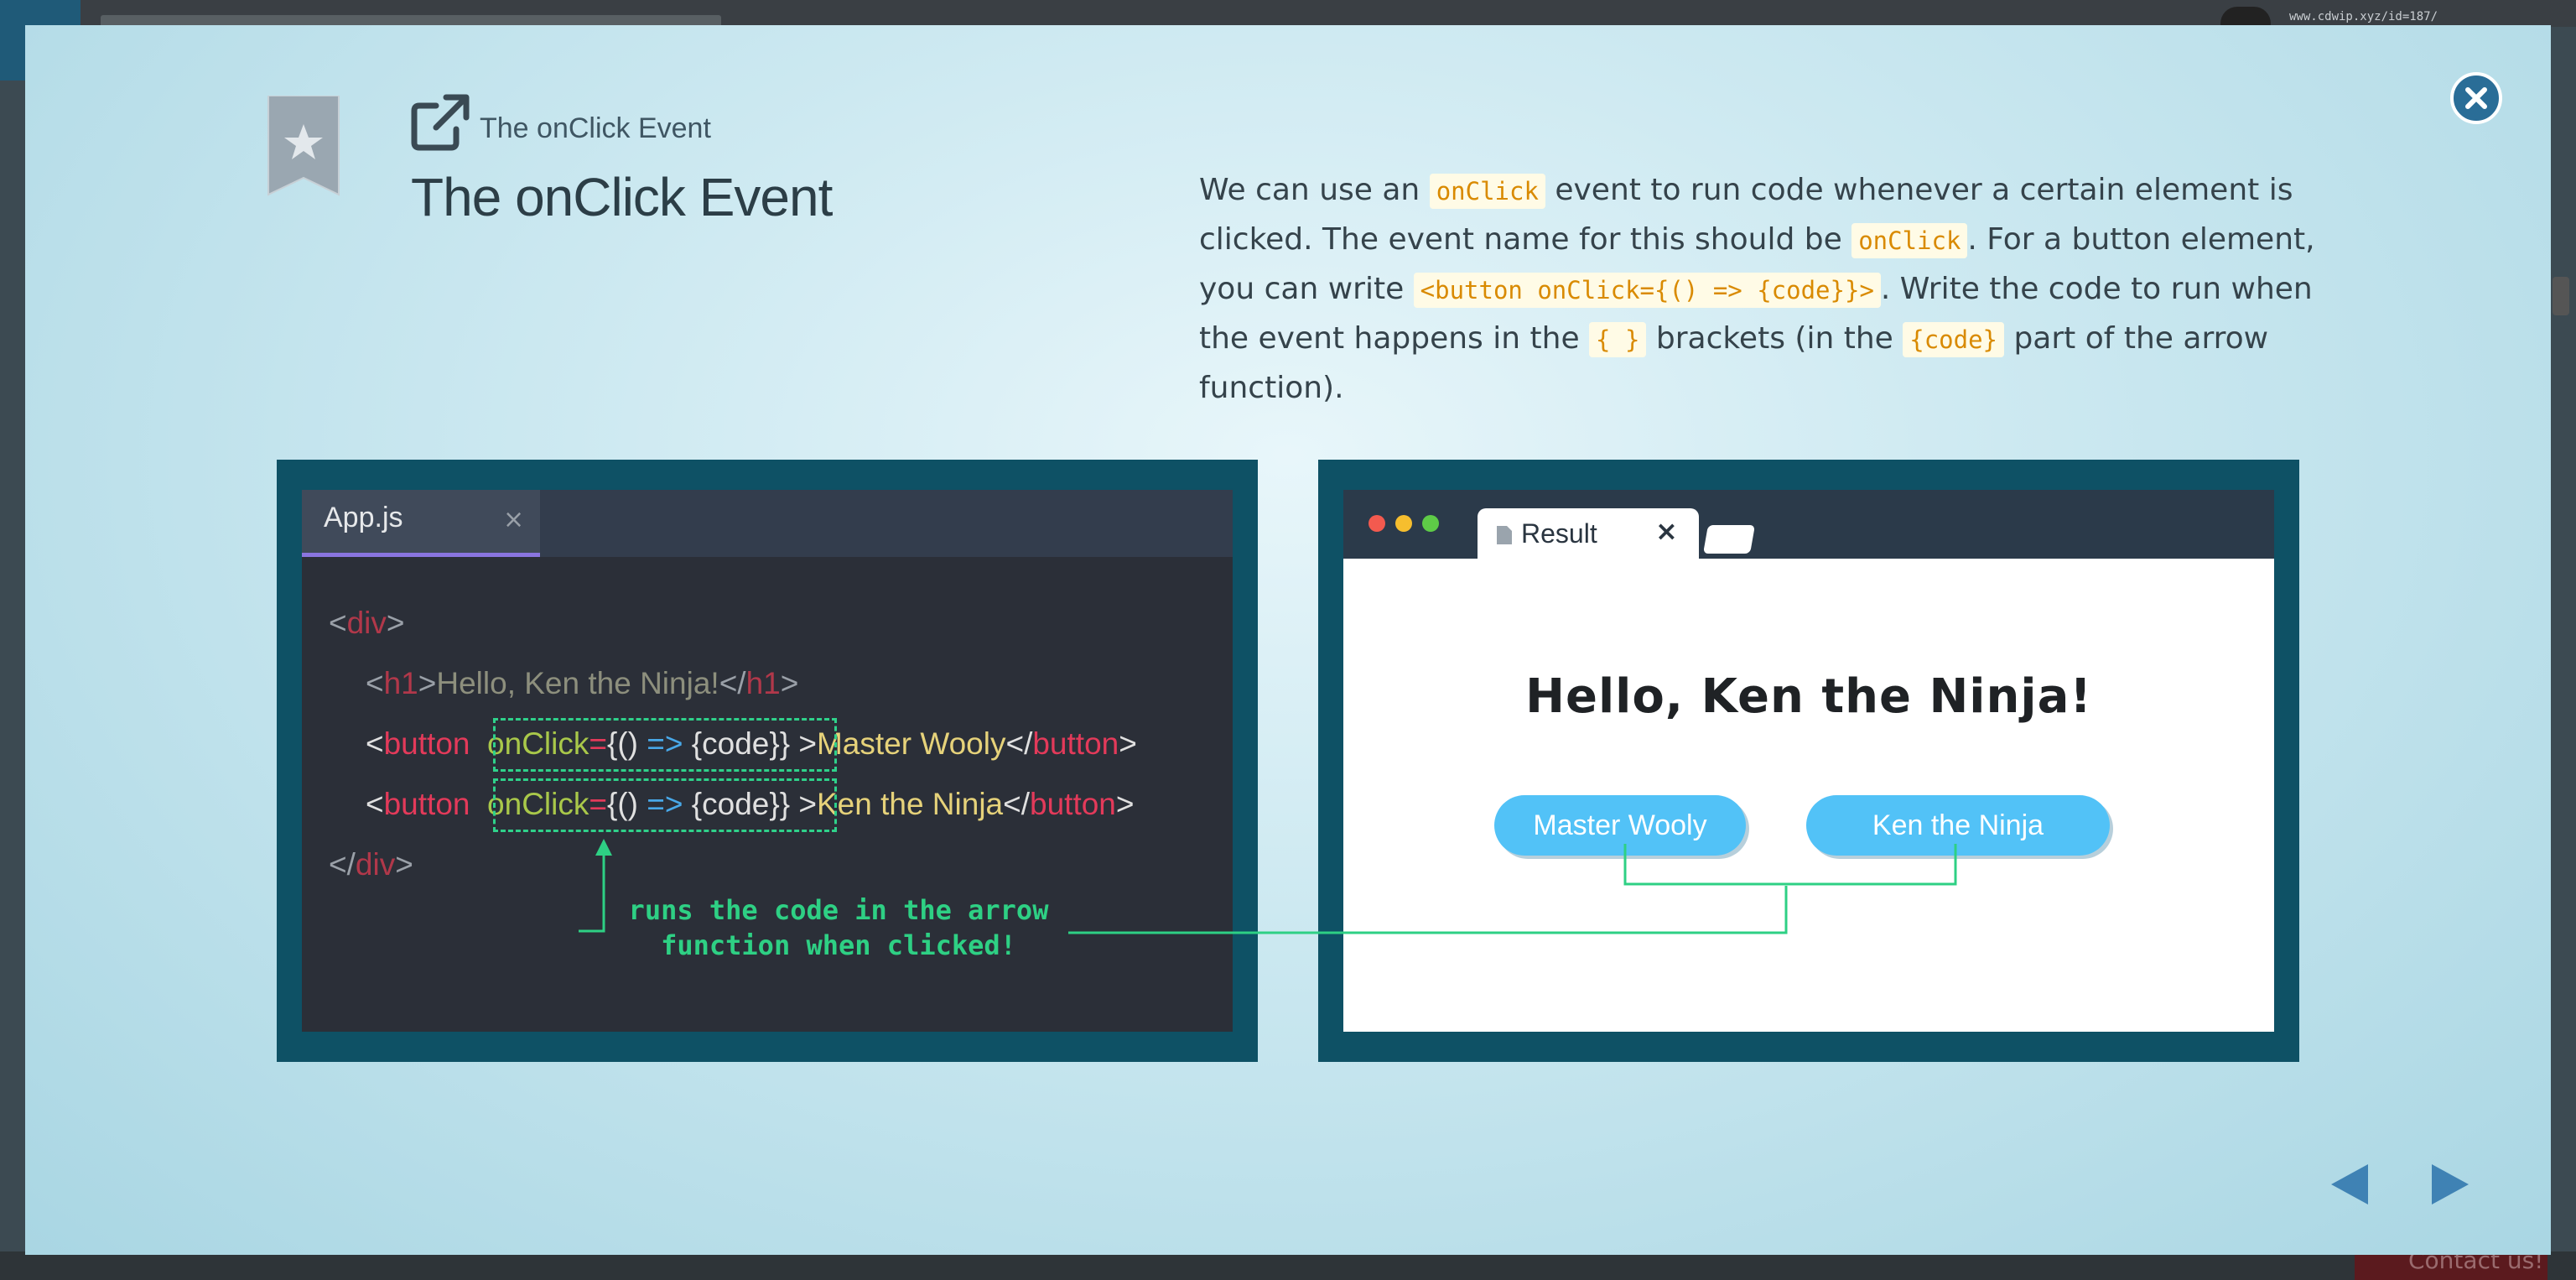 This screenshot has width=2576, height=1280. Describe the element at coordinates (1268, 886) in the screenshot. I see `connector-lines` at that location.